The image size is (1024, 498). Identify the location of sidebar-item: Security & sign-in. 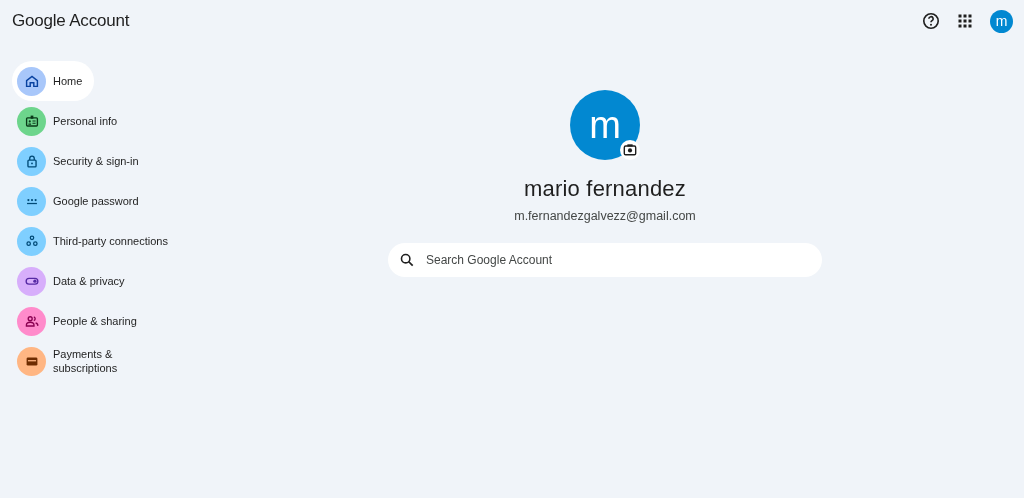
(81, 161).